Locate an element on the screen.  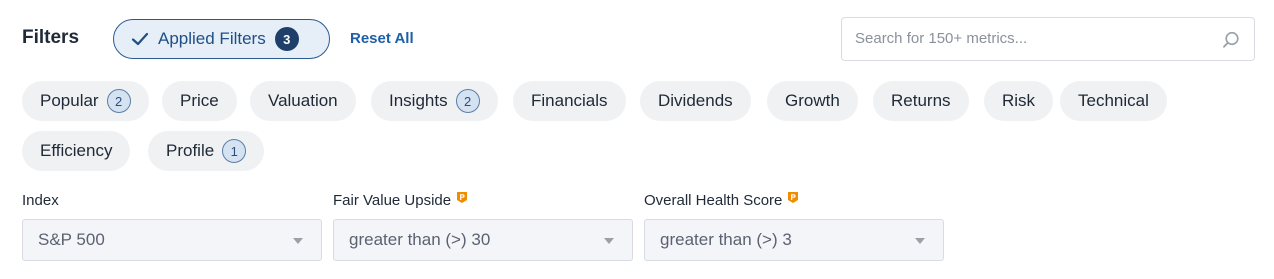
category-chip-valuation: Valuation is located at coordinates (303, 101).